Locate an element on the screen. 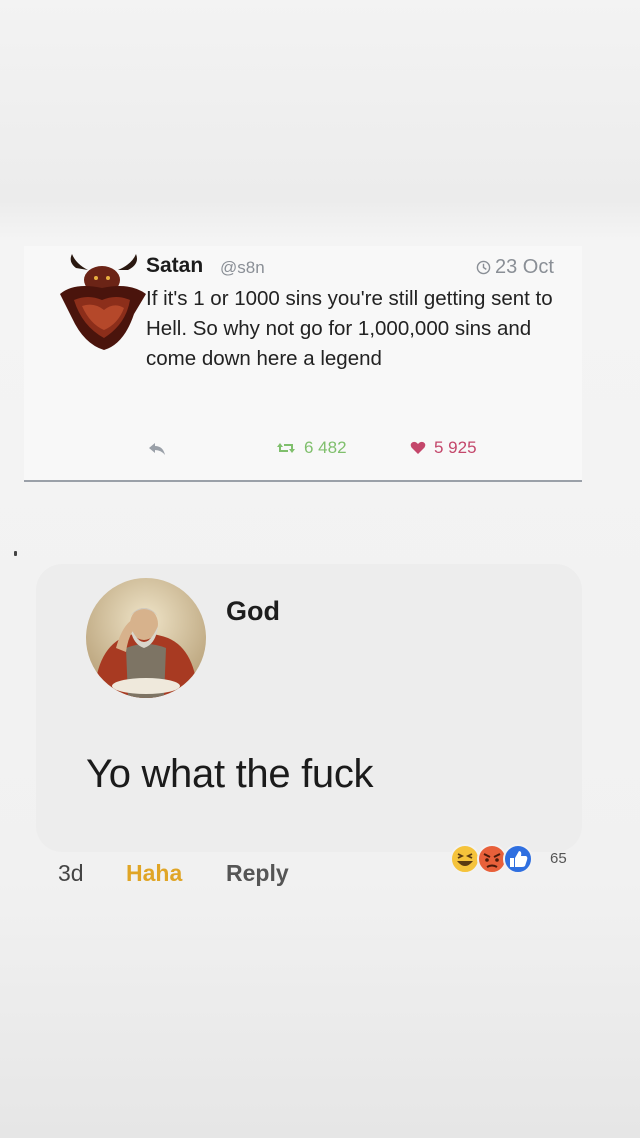  reply-button: Reply is located at coordinates (257, 873).